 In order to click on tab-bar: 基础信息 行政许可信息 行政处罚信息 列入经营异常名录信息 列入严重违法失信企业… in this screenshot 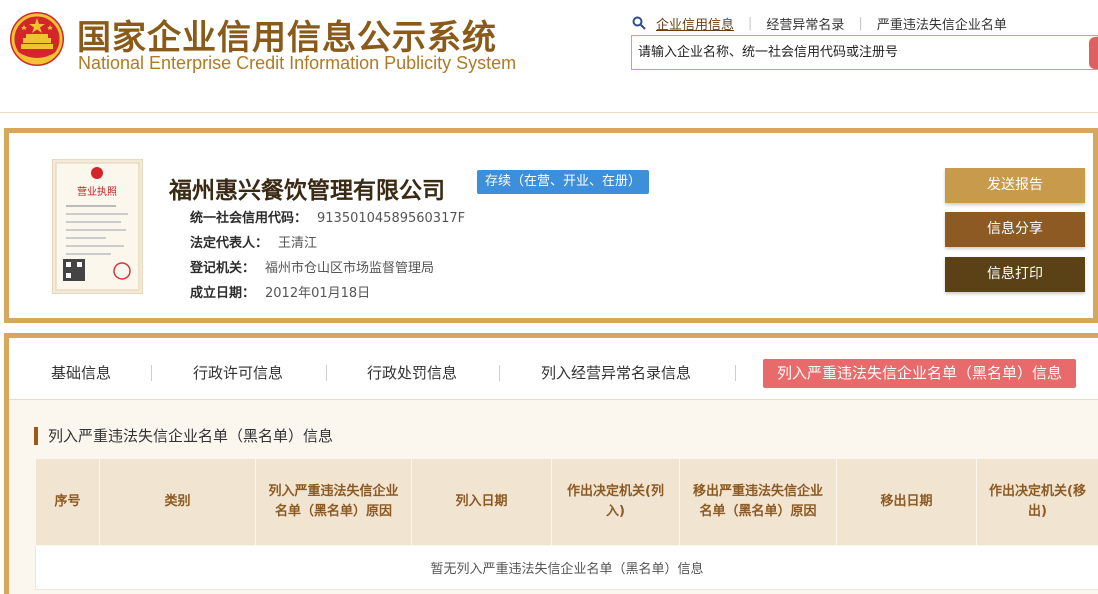, I will do `click(553, 369)`.